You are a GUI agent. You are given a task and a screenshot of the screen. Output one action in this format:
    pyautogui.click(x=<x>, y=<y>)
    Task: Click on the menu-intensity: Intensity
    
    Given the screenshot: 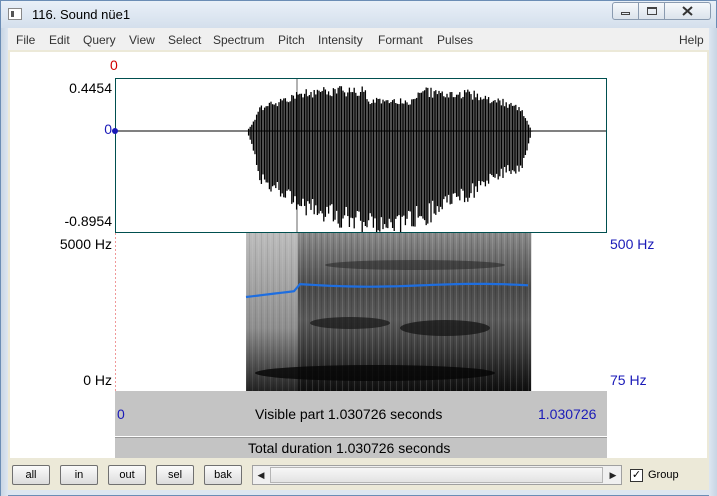 What is the action you would take?
    pyautogui.click(x=340, y=40)
    